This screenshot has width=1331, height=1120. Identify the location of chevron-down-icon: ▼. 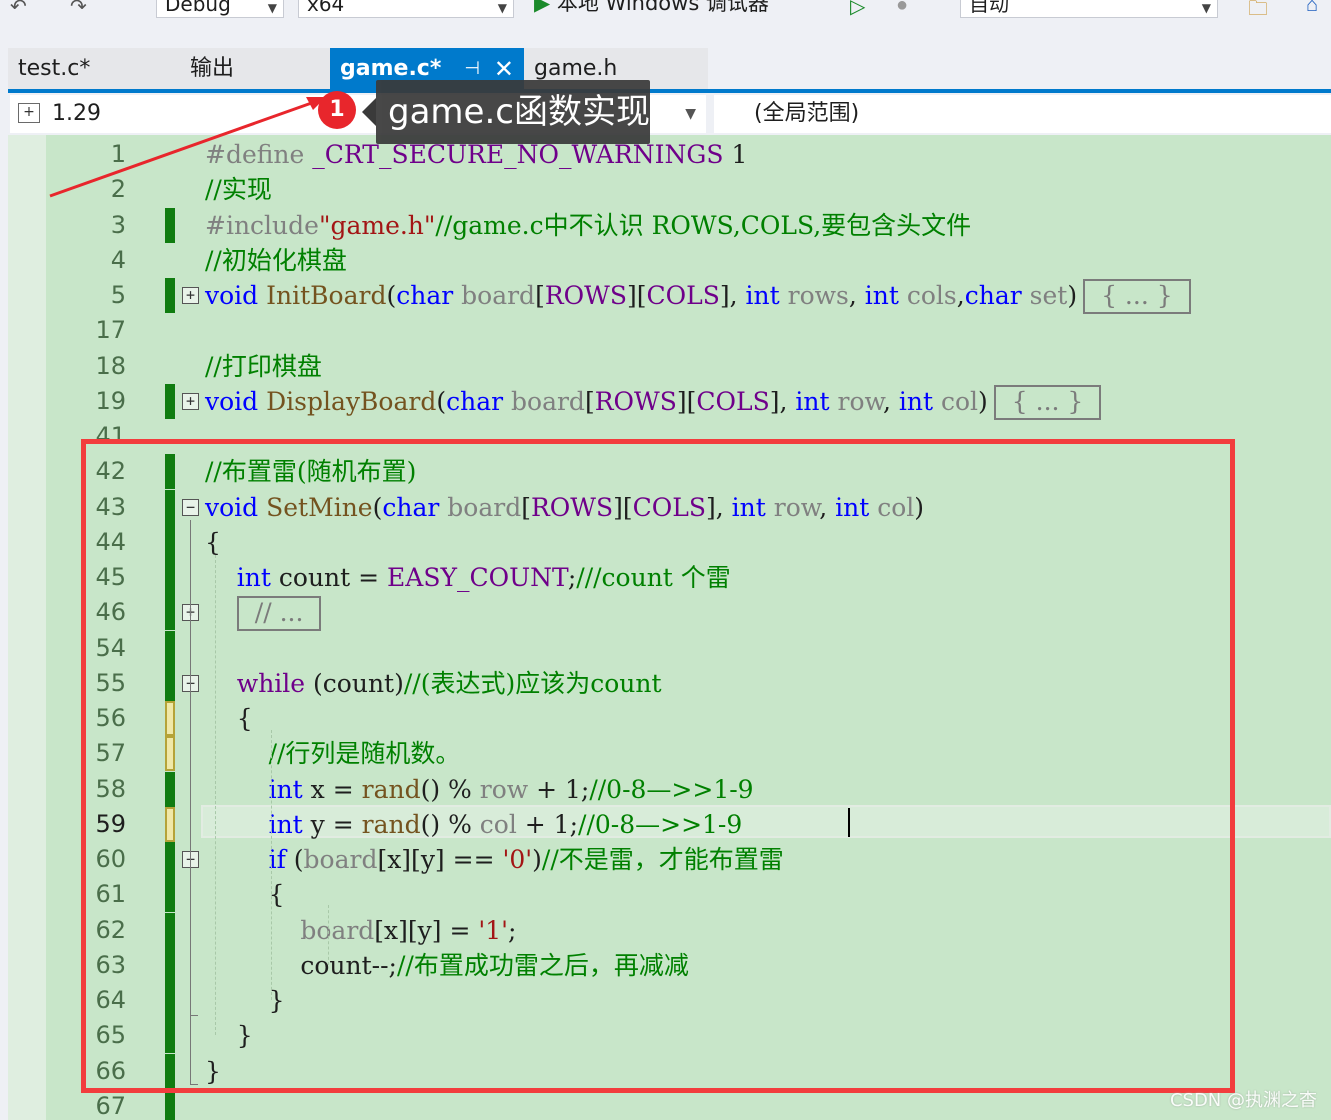
(690, 114).